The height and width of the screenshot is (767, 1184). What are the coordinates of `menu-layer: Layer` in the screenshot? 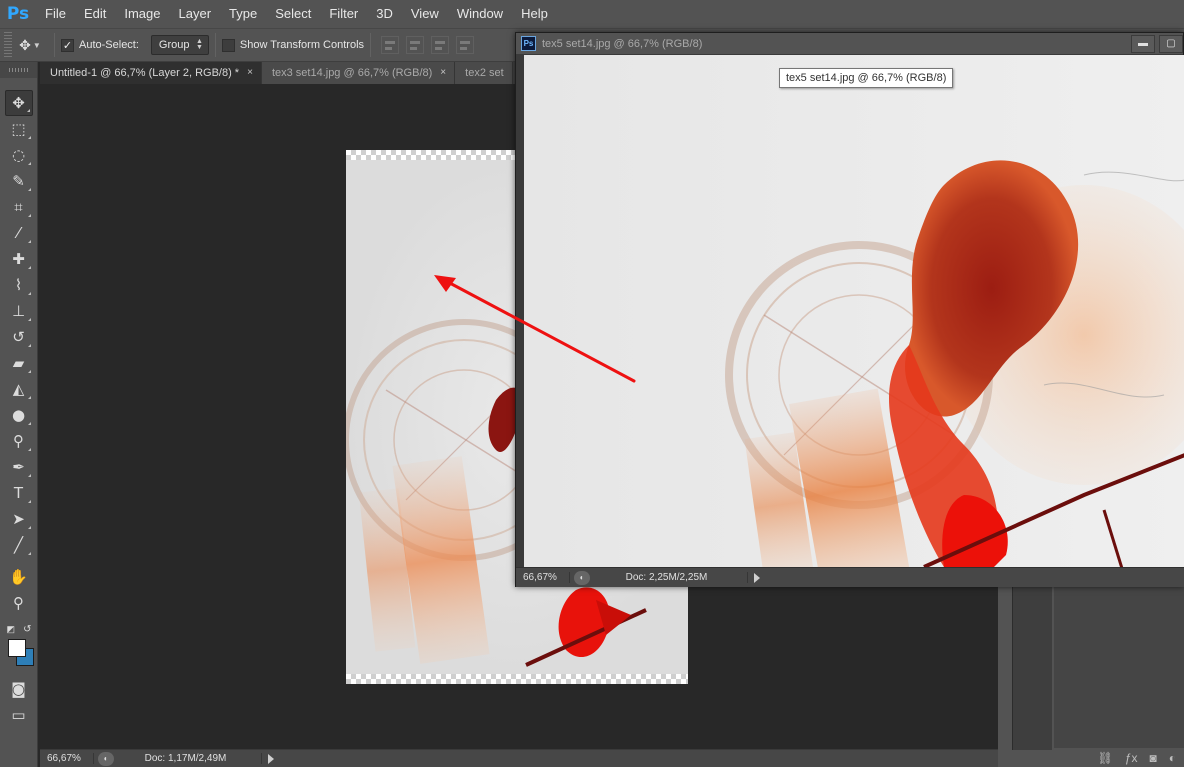 It's located at (195, 14).